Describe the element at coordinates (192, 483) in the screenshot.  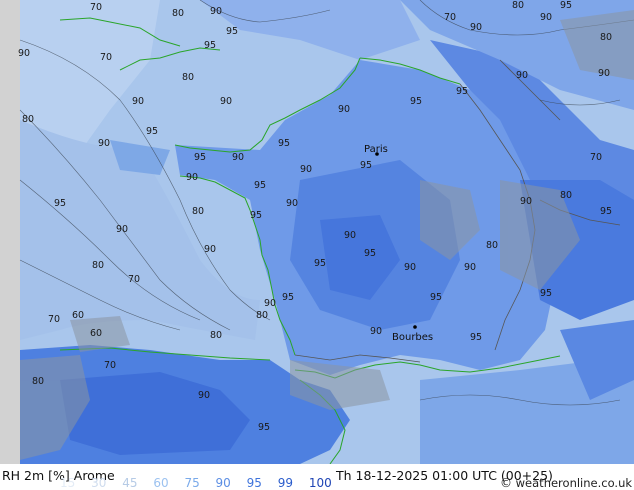
I see `legend-item: 75` at that location.